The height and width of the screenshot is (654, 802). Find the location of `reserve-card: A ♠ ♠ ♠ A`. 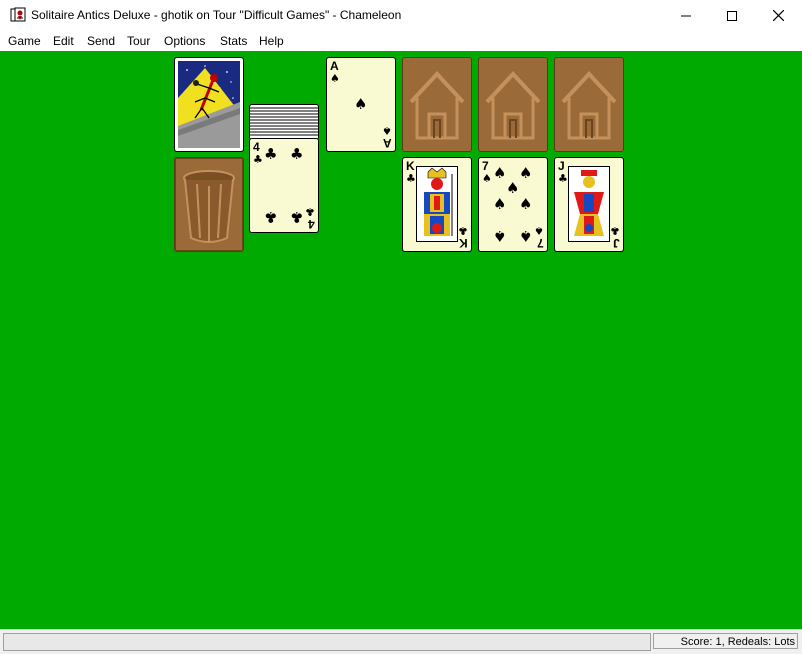

reserve-card: A ♠ ♠ ♠ A is located at coordinates (361, 104).